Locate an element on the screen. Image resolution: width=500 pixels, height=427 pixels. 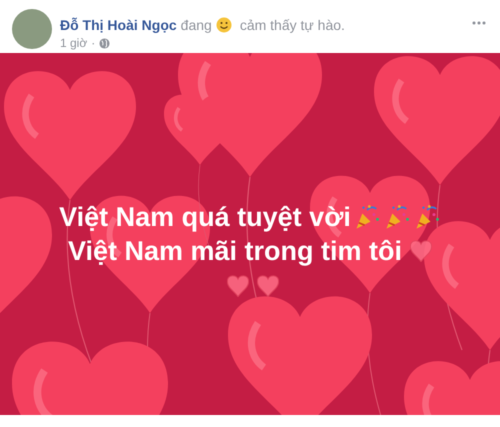
globe-icon is located at coordinates (104, 43).